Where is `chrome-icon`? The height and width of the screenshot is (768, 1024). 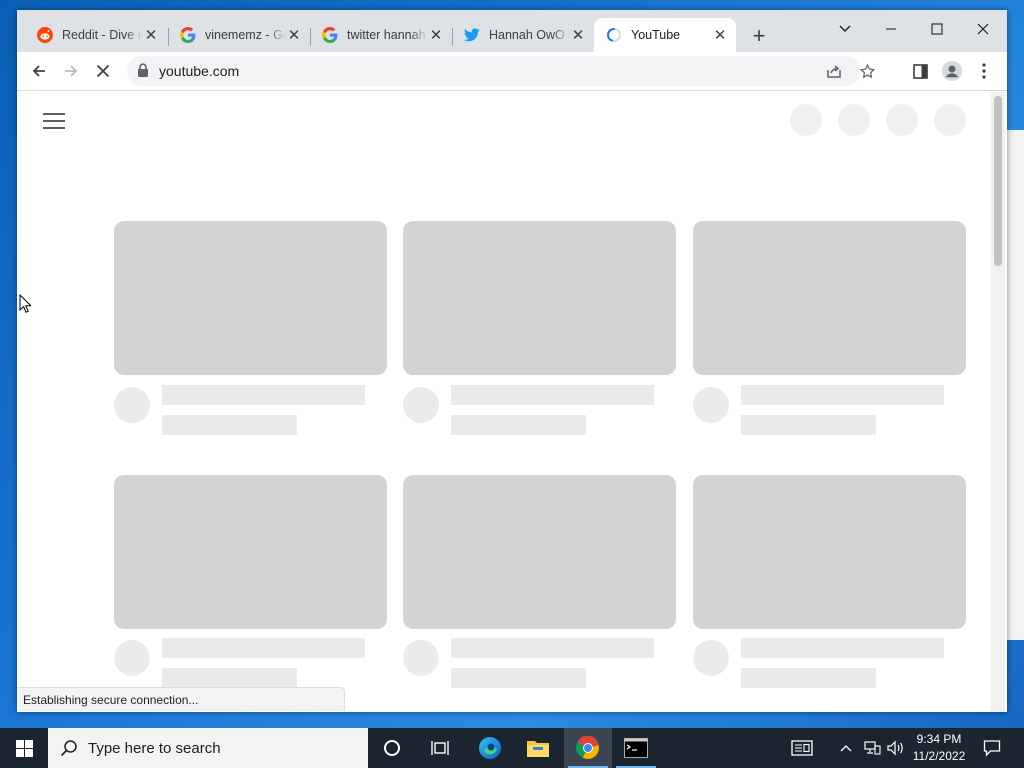
chrome-icon is located at coordinates (587, 747).